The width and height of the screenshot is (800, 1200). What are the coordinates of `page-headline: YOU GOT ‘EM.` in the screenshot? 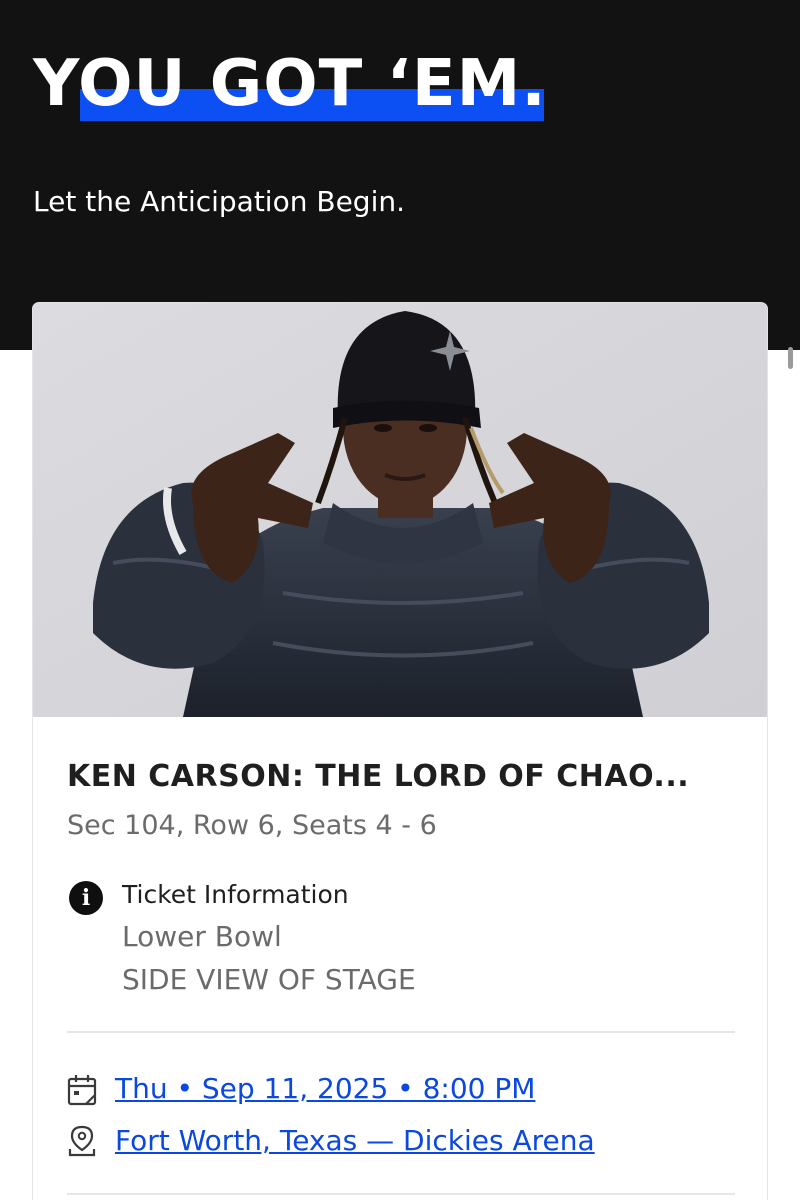 It's located at (290, 84).